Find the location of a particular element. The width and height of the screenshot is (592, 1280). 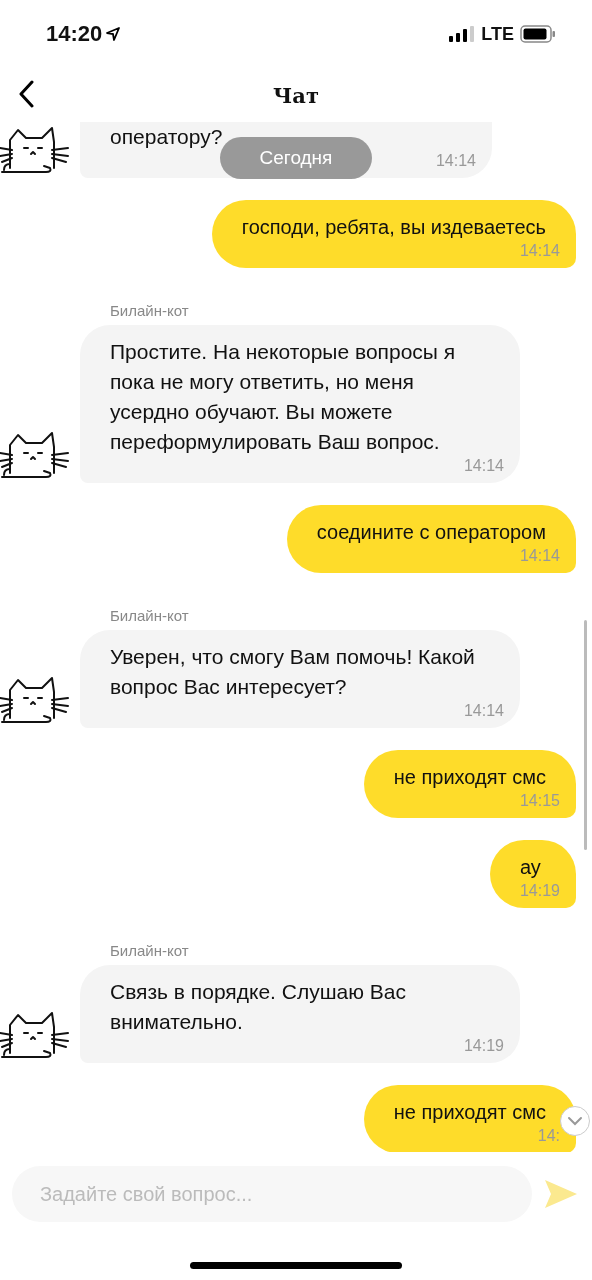

network-label: LTE is located at coordinates (497, 34).